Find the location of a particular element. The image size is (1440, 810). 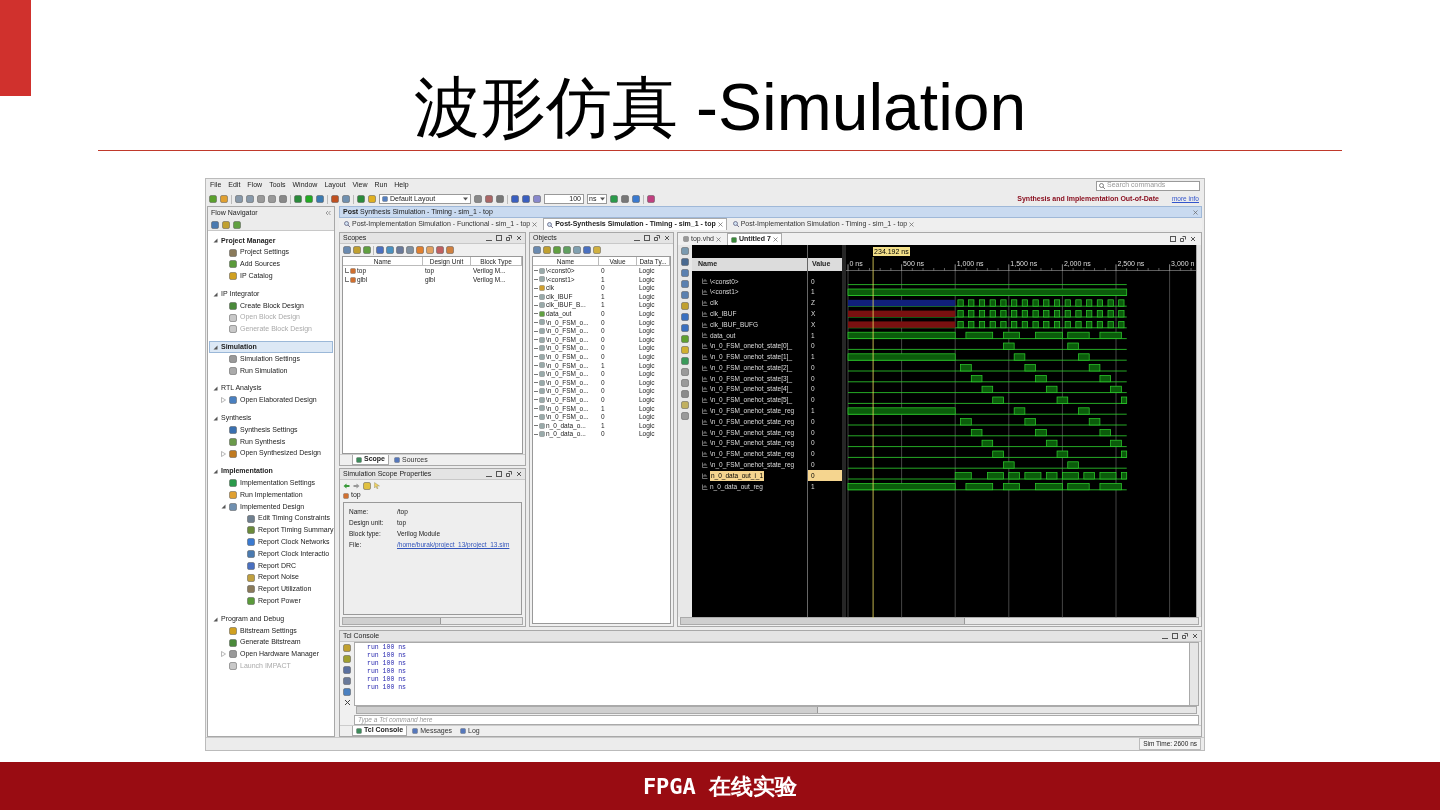

pointer-icon is located at coordinates (377, 485).